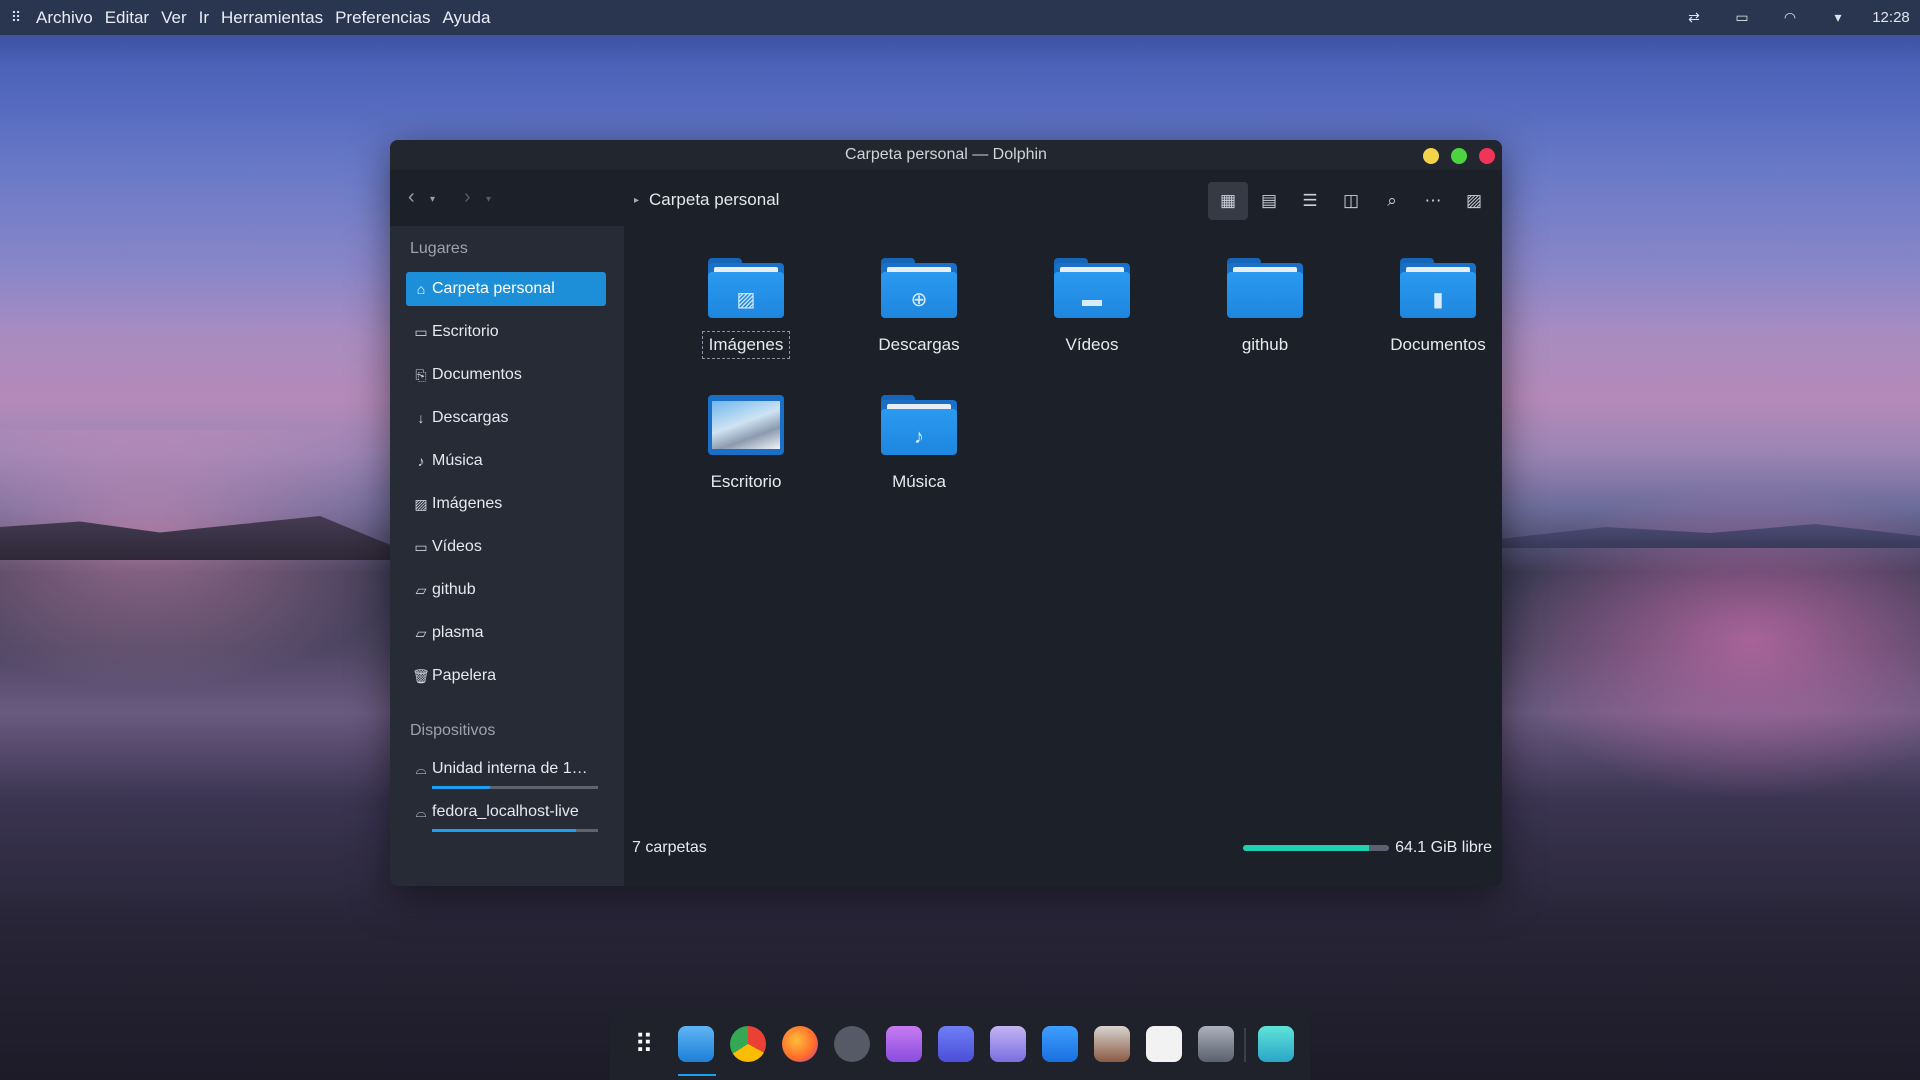 This screenshot has height=1080, width=1920. I want to click on folder-item-musica: ♪ Música, so click(919, 445).